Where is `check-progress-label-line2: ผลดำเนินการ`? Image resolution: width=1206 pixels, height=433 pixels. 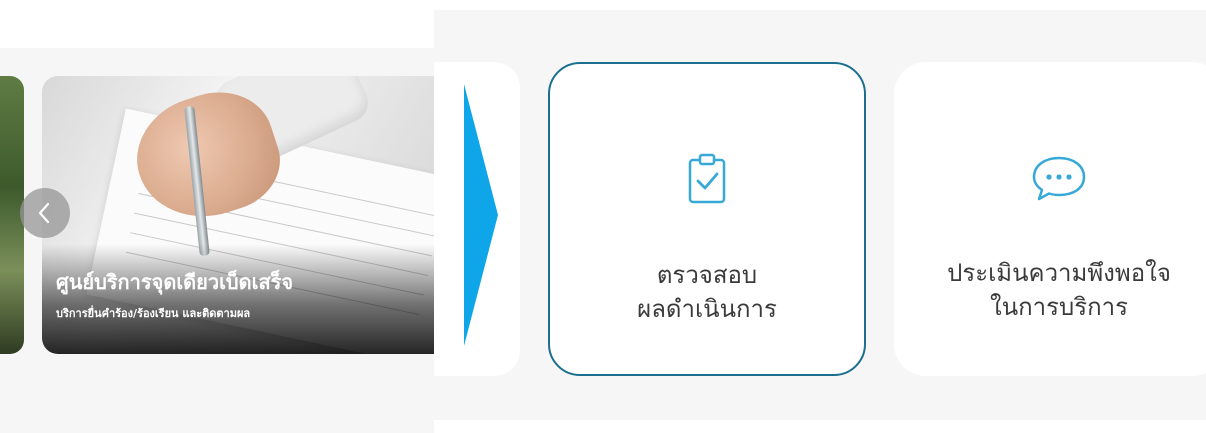 check-progress-label-line2: ผลดำเนินการ is located at coordinates (707, 309).